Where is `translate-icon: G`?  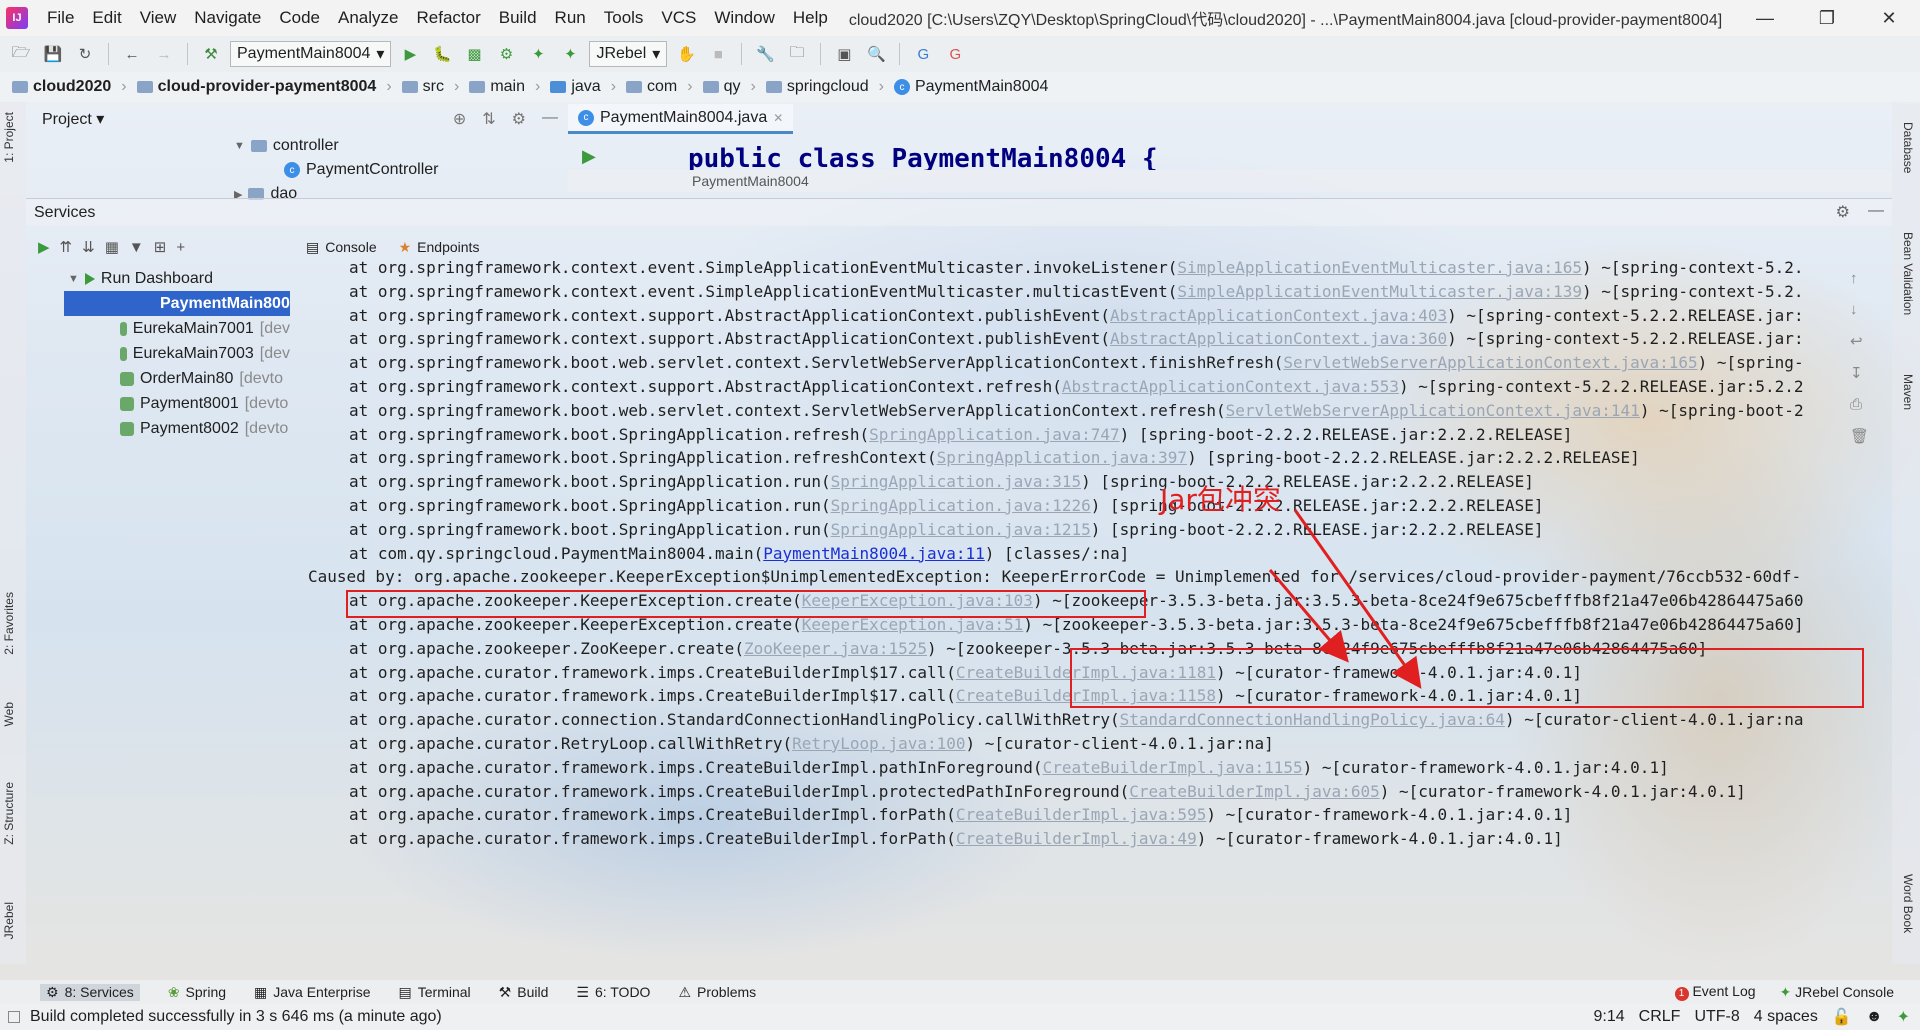
translate-icon: G is located at coordinates (923, 54).